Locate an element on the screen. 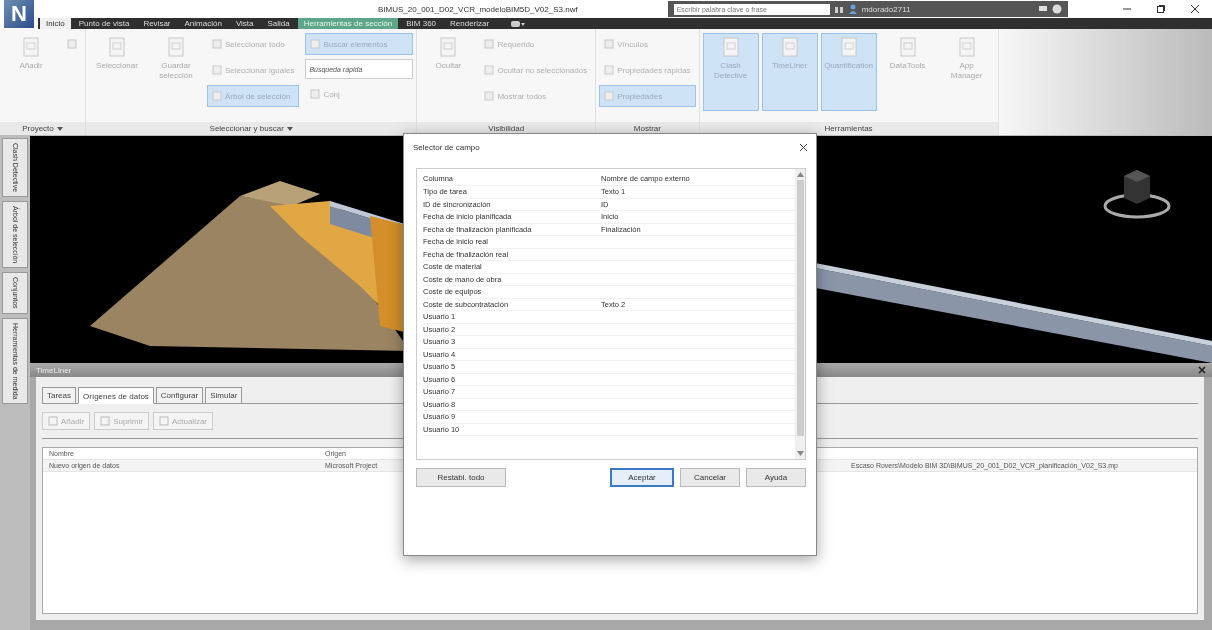 This screenshot has height=630, width=1212. dialog-button: Ayuda is located at coordinates (776, 477).